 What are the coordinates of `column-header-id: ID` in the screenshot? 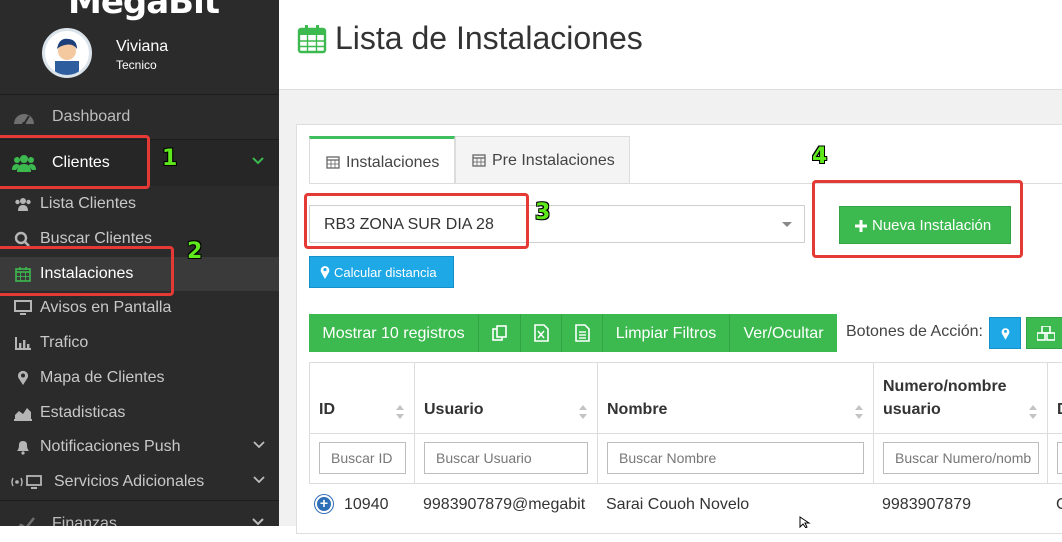 It's located at (362, 398).